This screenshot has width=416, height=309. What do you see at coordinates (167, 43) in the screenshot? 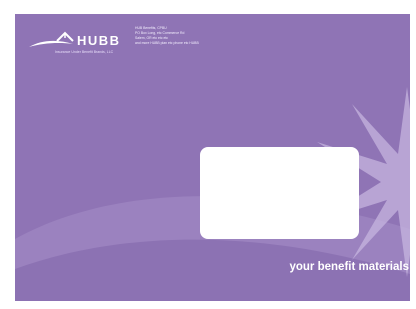
I see `address-line: and more HUBB plan etc phone etc HUBB` at bounding box center [167, 43].